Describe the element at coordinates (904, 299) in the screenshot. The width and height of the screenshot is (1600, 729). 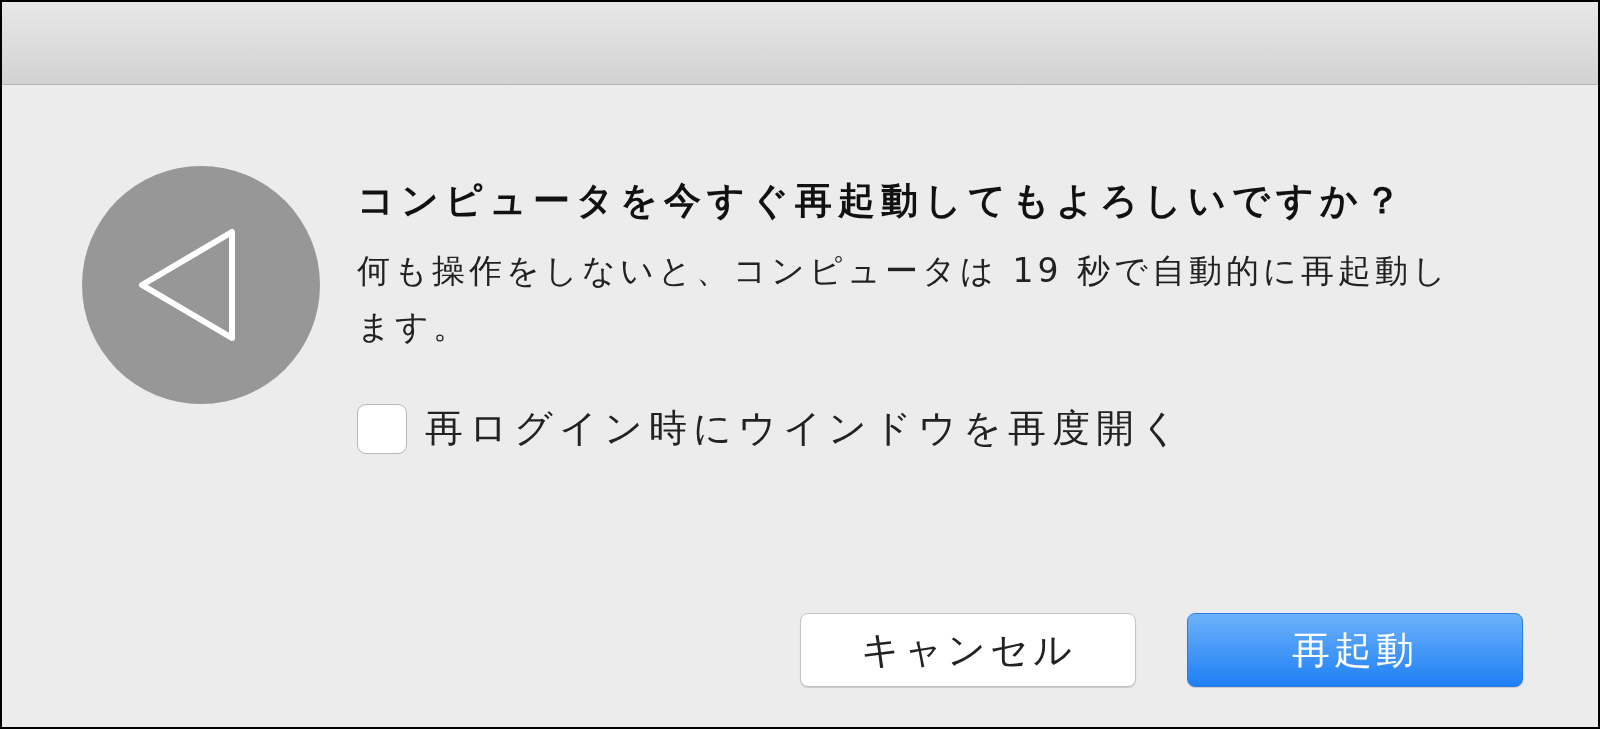
I see `dialog-message: 何も操作をしないと、コンピュータは 19 秒で自動的に再起動します。` at that location.